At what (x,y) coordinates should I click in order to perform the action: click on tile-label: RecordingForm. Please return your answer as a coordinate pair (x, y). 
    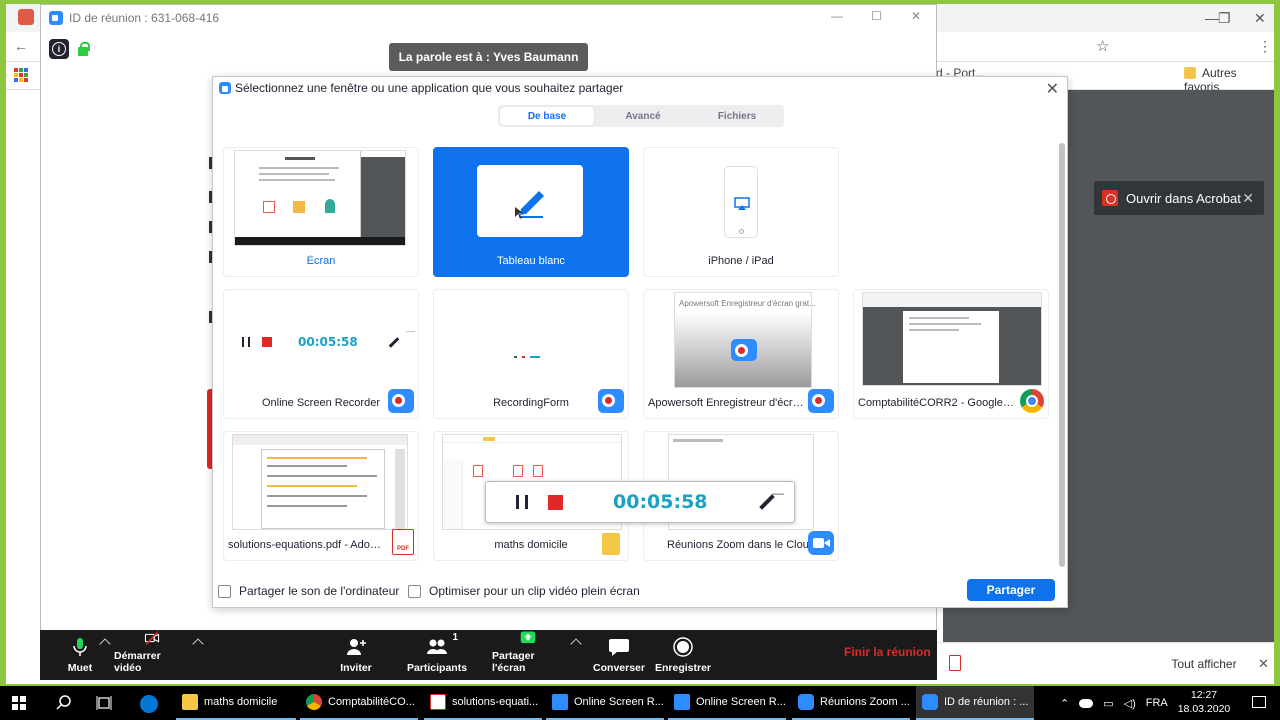
    Looking at the image, I should click on (531, 403).